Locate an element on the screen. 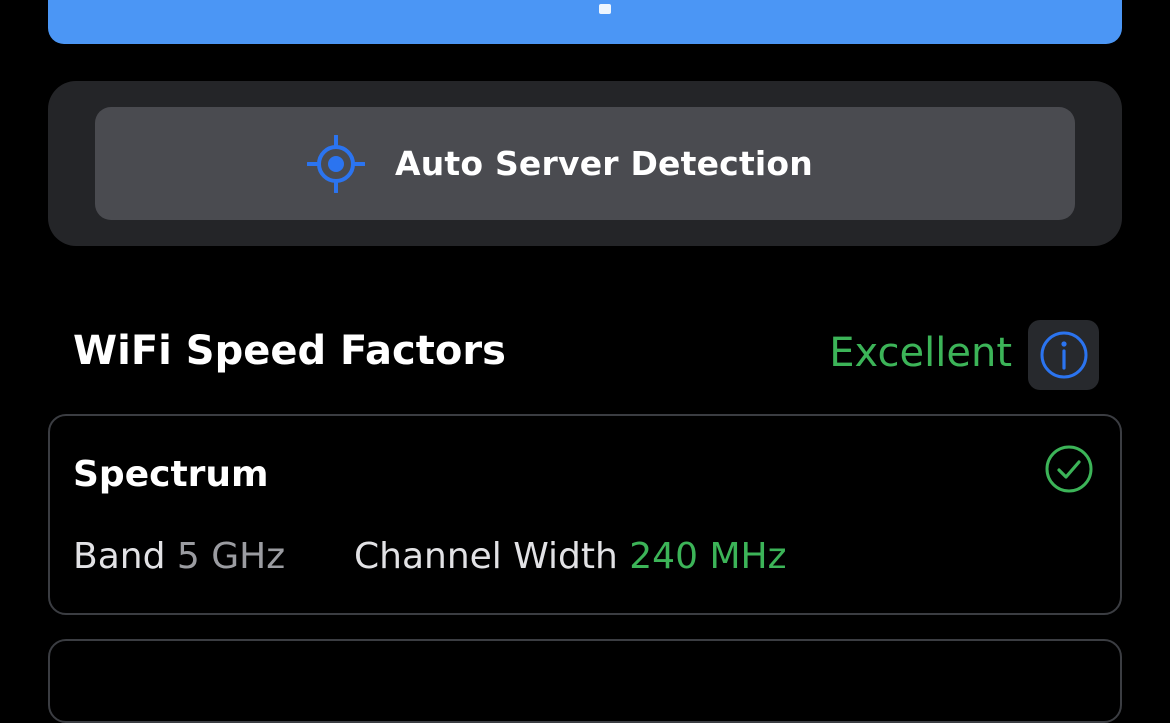 This screenshot has height=723, width=1170. channel-width-label: Channel Width is located at coordinates (492, 556).